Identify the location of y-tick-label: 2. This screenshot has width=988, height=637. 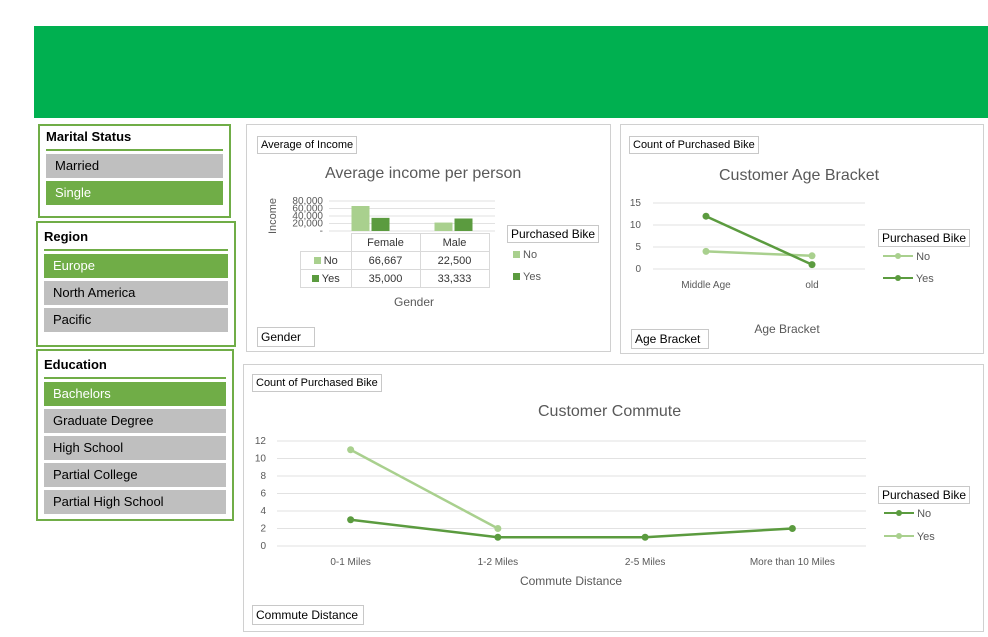
(263, 529).